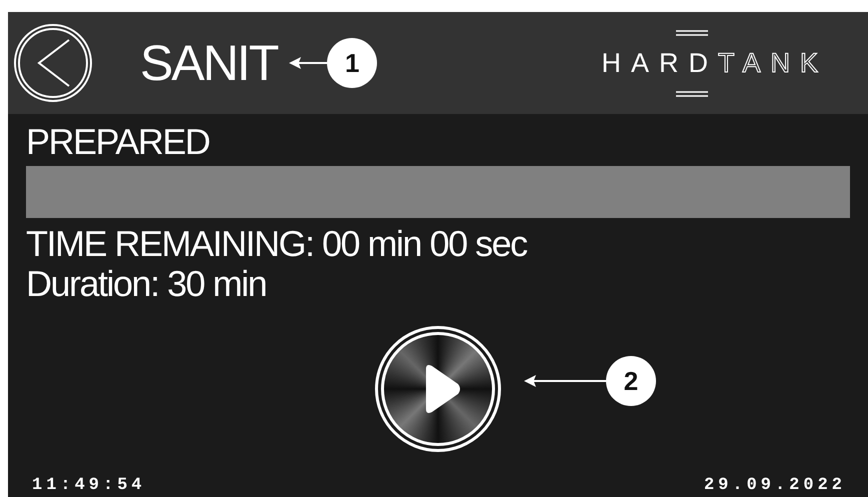  I want to click on duration-text: Duration: 30 min, so click(146, 284).